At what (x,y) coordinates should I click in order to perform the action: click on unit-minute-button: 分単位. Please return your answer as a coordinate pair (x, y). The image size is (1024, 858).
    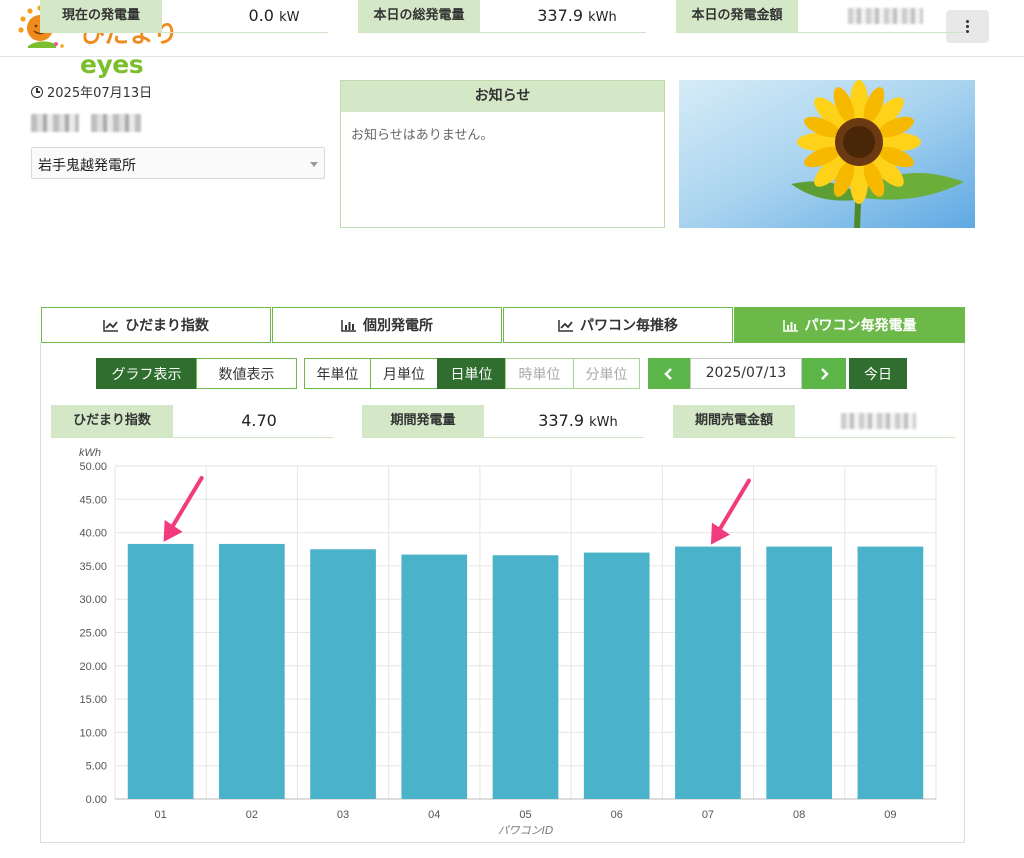
    Looking at the image, I should click on (606, 373).